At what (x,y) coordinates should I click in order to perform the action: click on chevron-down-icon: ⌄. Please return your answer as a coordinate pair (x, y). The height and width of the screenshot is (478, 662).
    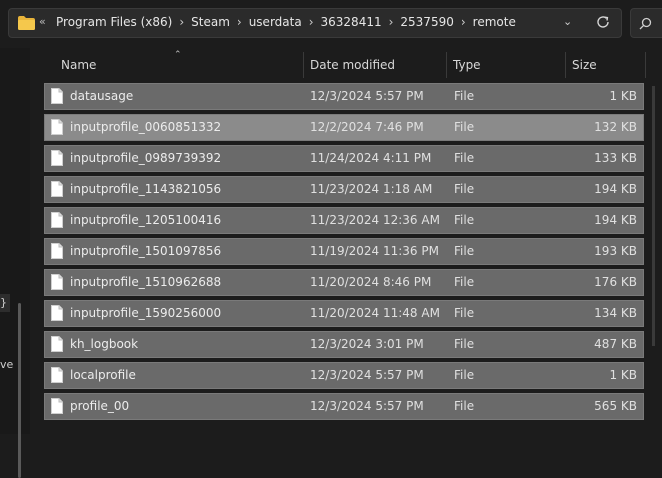
    Looking at the image, I should click on (567, 21).